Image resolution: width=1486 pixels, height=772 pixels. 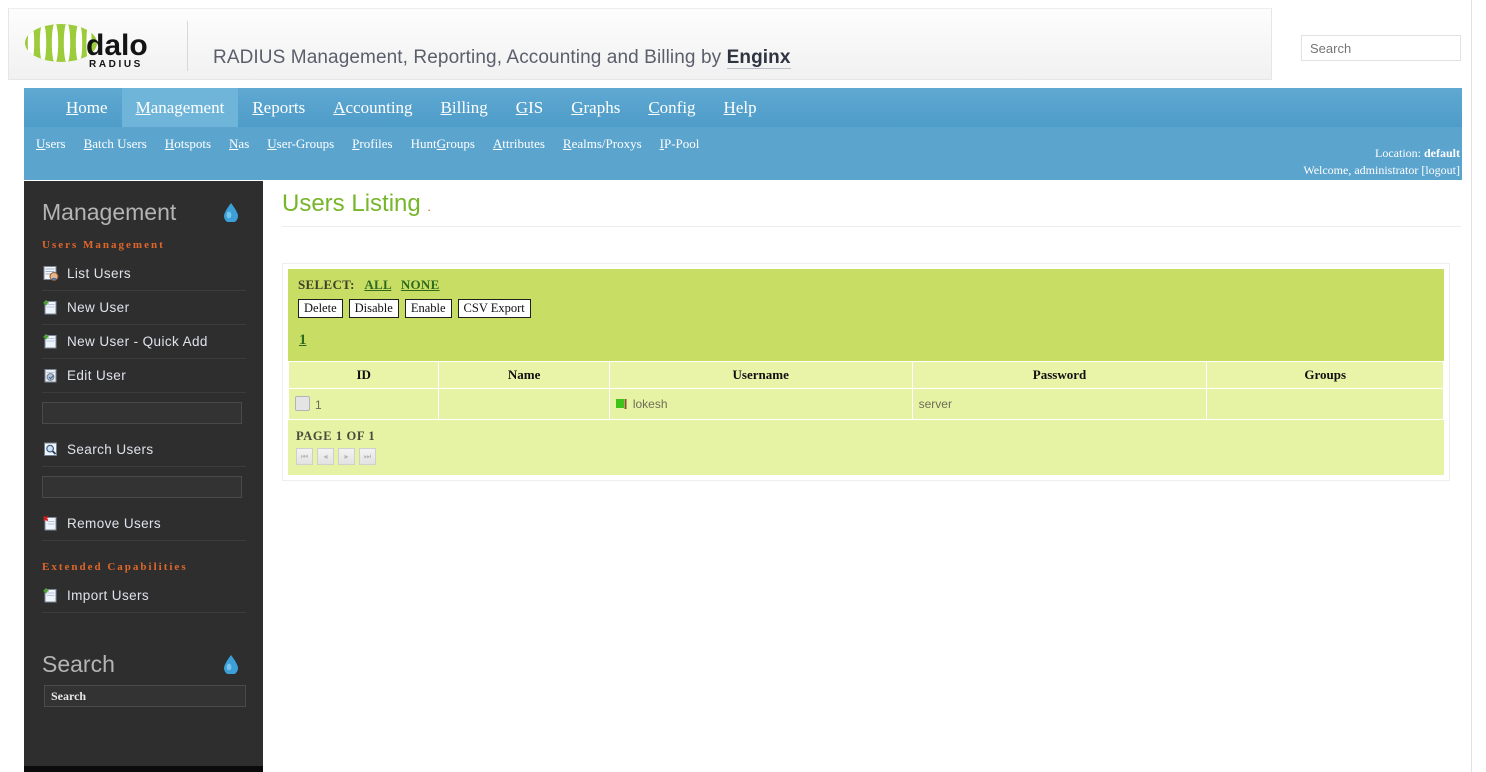 I want to click on main-nav-link: Billing, so click(x=464, y=107).